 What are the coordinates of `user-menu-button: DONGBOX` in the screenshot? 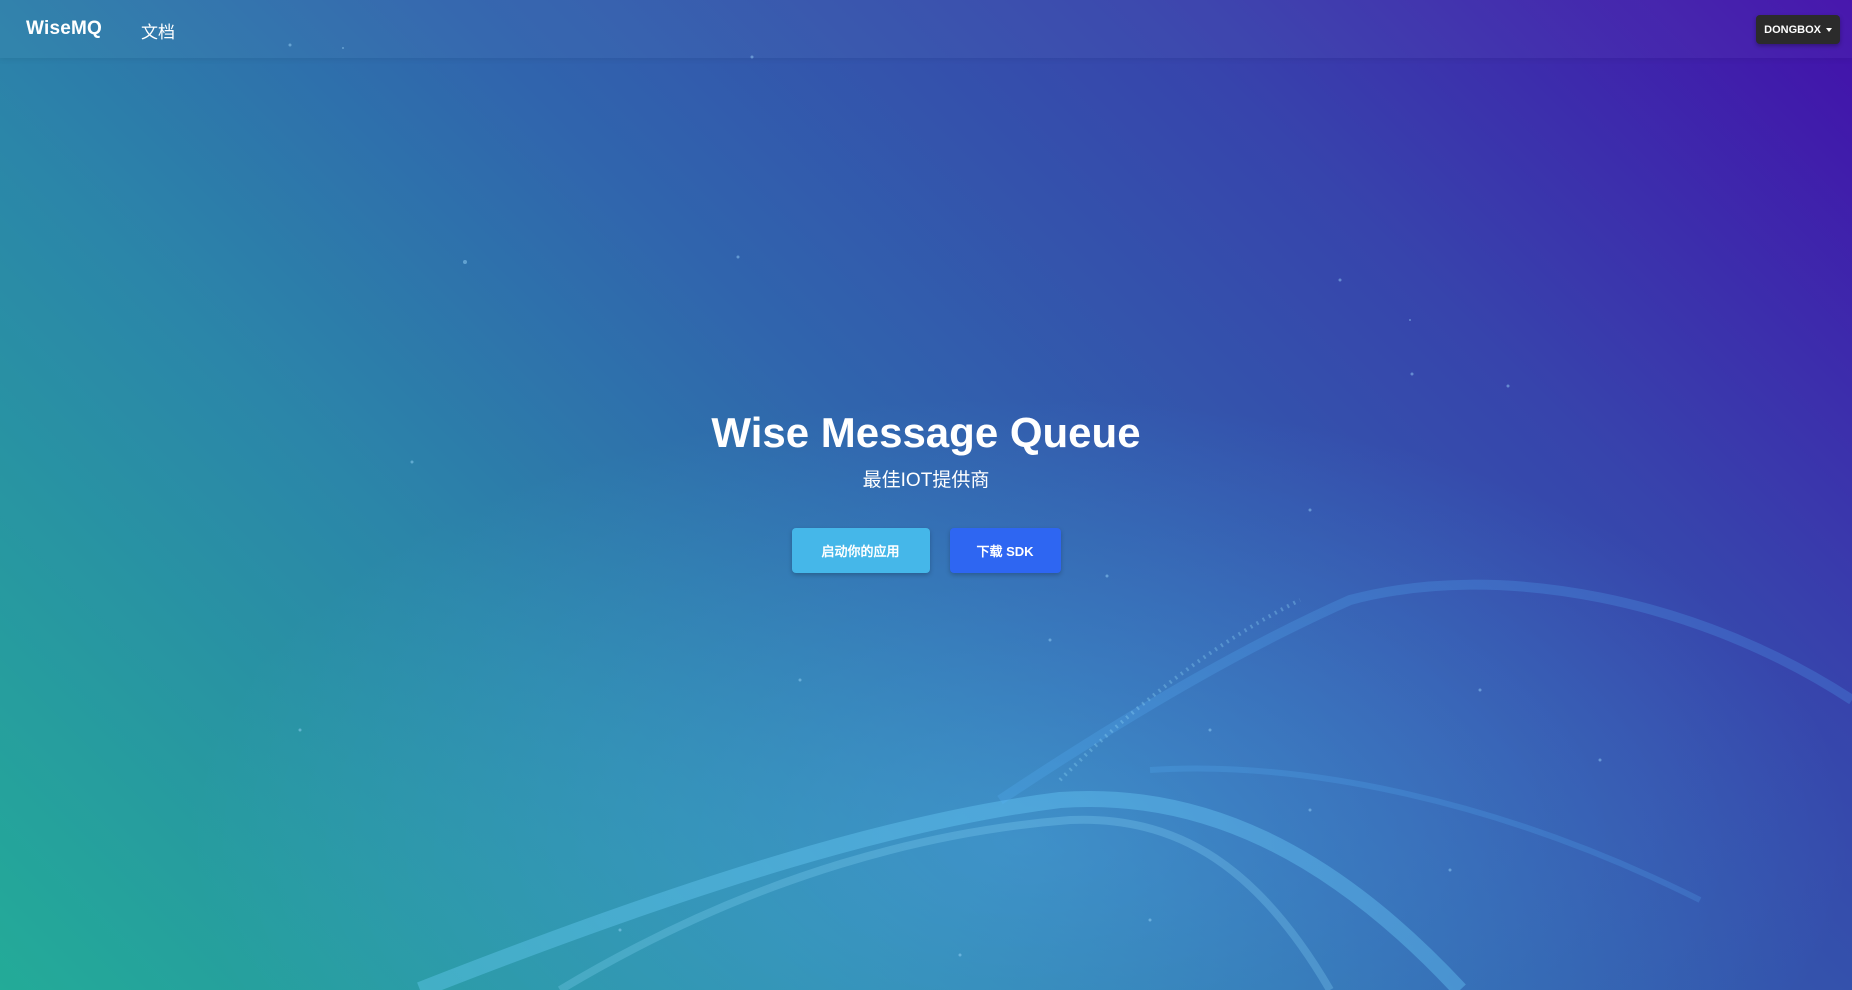 It's located at (1798, 29).